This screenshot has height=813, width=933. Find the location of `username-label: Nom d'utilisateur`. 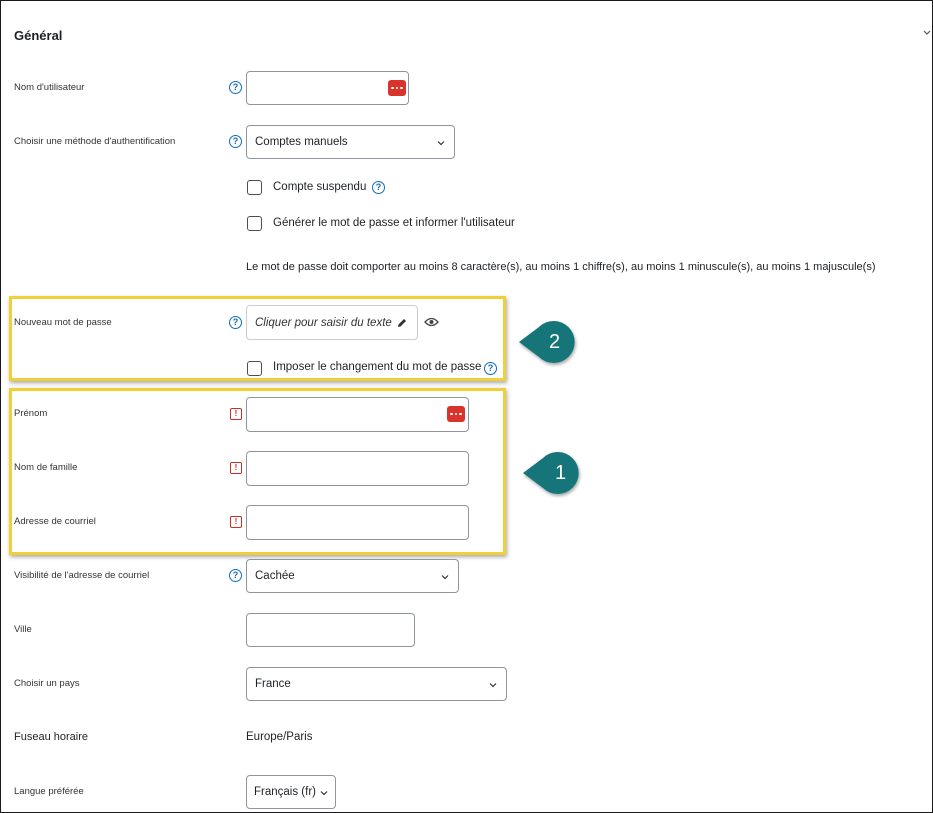

username-label: Nom d'utilisateur is located at coordinates (49, 87).